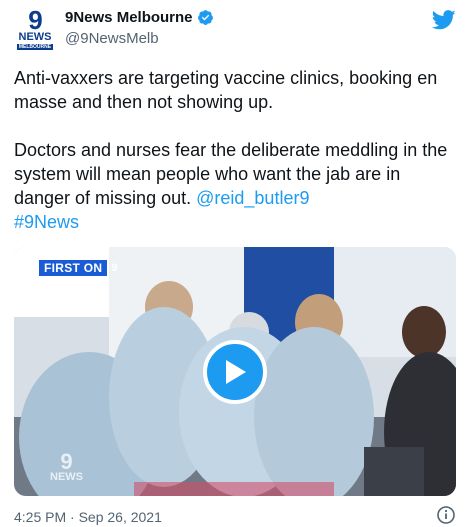  What do you see at coordinates (88, 517) in the screenshot?
I see `timestamp: 4:25 PM · Sep 26, 2021` at bounding box center [88, 517].